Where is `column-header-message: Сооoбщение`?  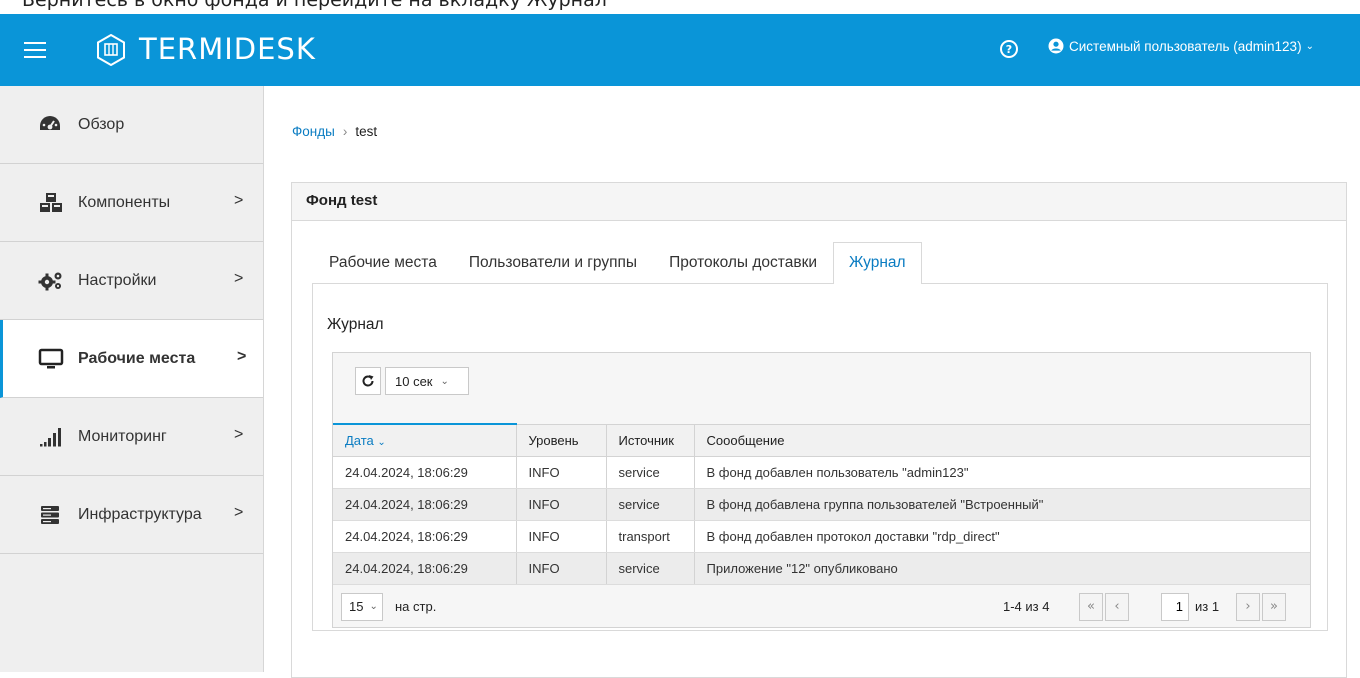
column-header-message: Сооoбщение is located at coordinates (1002, 440).